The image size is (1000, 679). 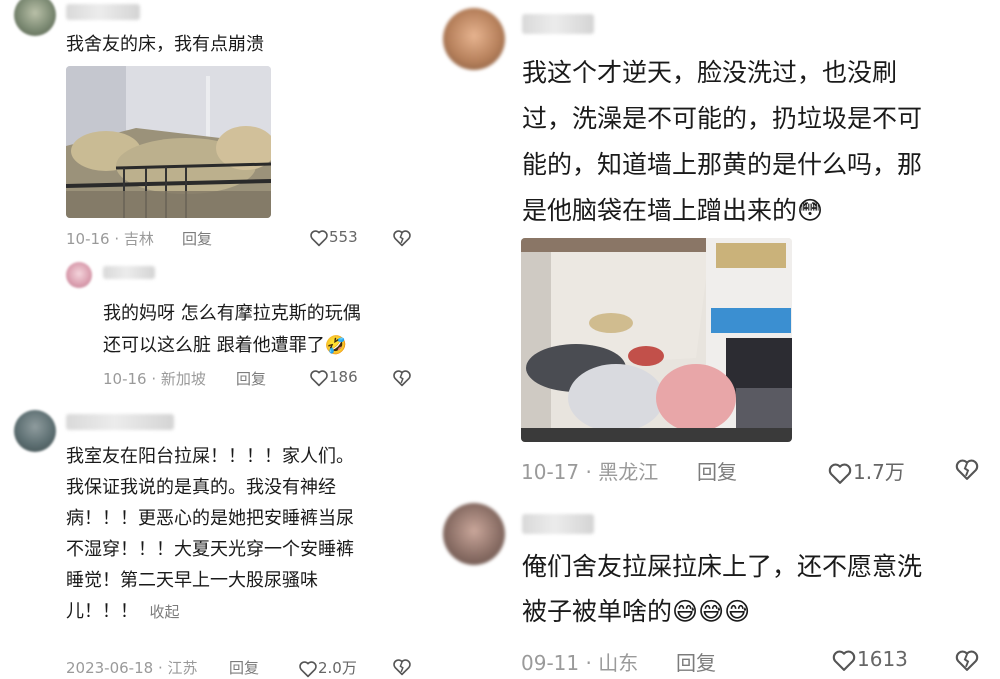 What do you see at coordinates (110, 668) in the screenshot?
I see `comment-date: 2023-06-18` at bounding box center [110, 668].